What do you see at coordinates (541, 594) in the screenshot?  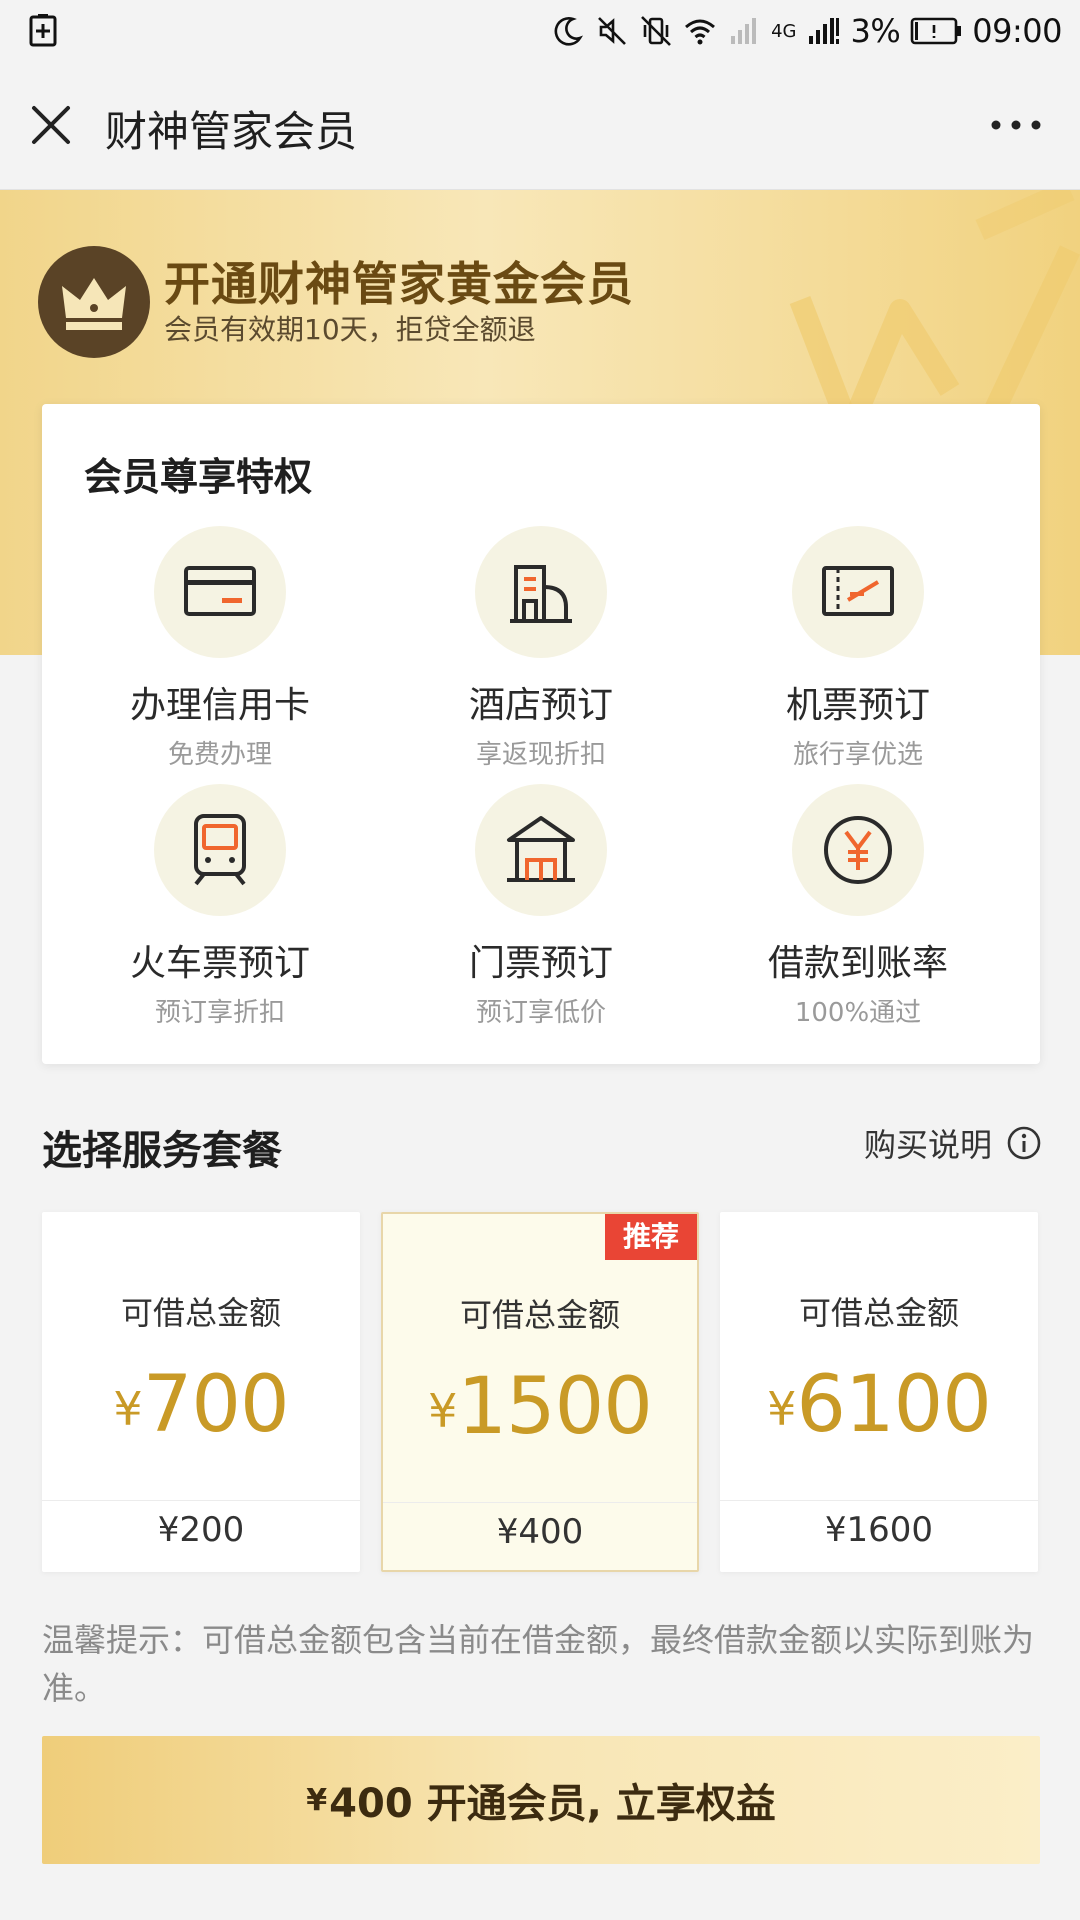 I see `hotel-icon` at bounding box center [541, 594].